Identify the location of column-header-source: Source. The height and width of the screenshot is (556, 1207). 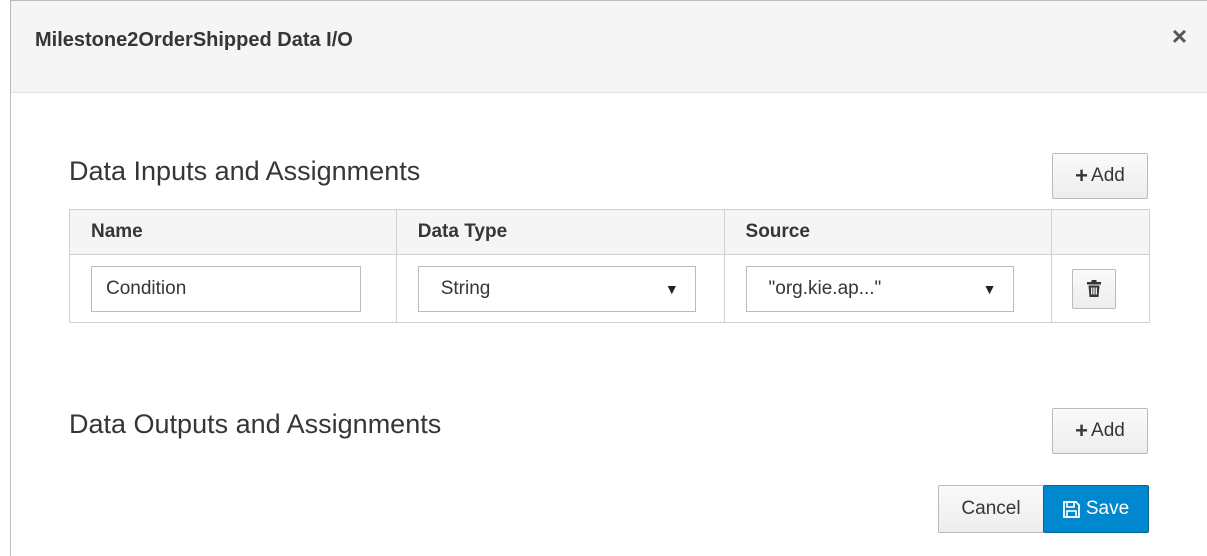
(888, 232).